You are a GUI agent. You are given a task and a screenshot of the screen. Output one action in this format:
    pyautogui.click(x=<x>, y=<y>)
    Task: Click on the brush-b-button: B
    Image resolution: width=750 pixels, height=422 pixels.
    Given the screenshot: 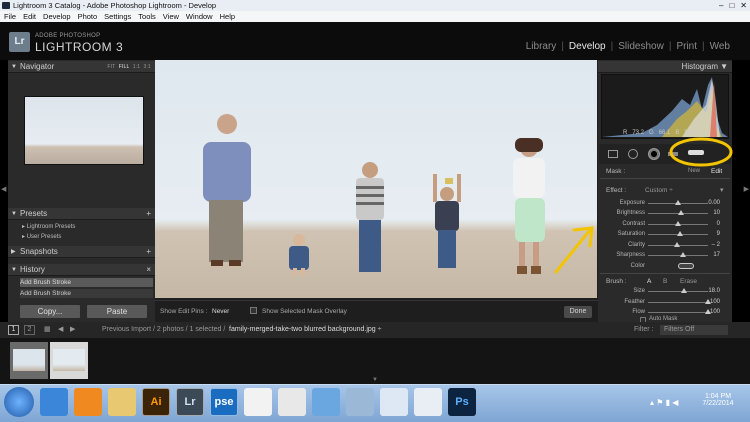 What is the action you would take?
    pyautogui.click(x=665, y=281)
    